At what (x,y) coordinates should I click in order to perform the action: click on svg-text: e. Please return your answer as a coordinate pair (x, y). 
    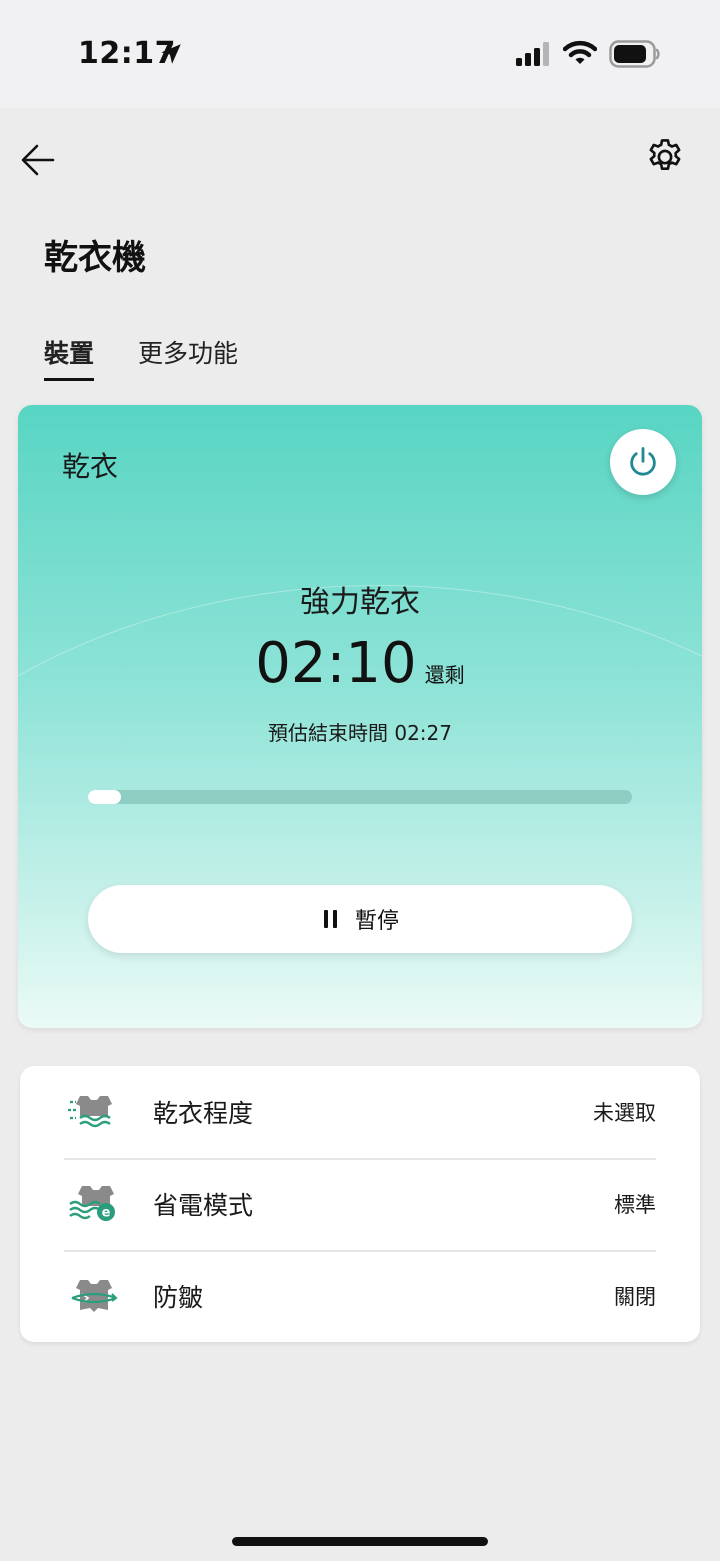
    Looking at the image, I should click on (106, 1213).